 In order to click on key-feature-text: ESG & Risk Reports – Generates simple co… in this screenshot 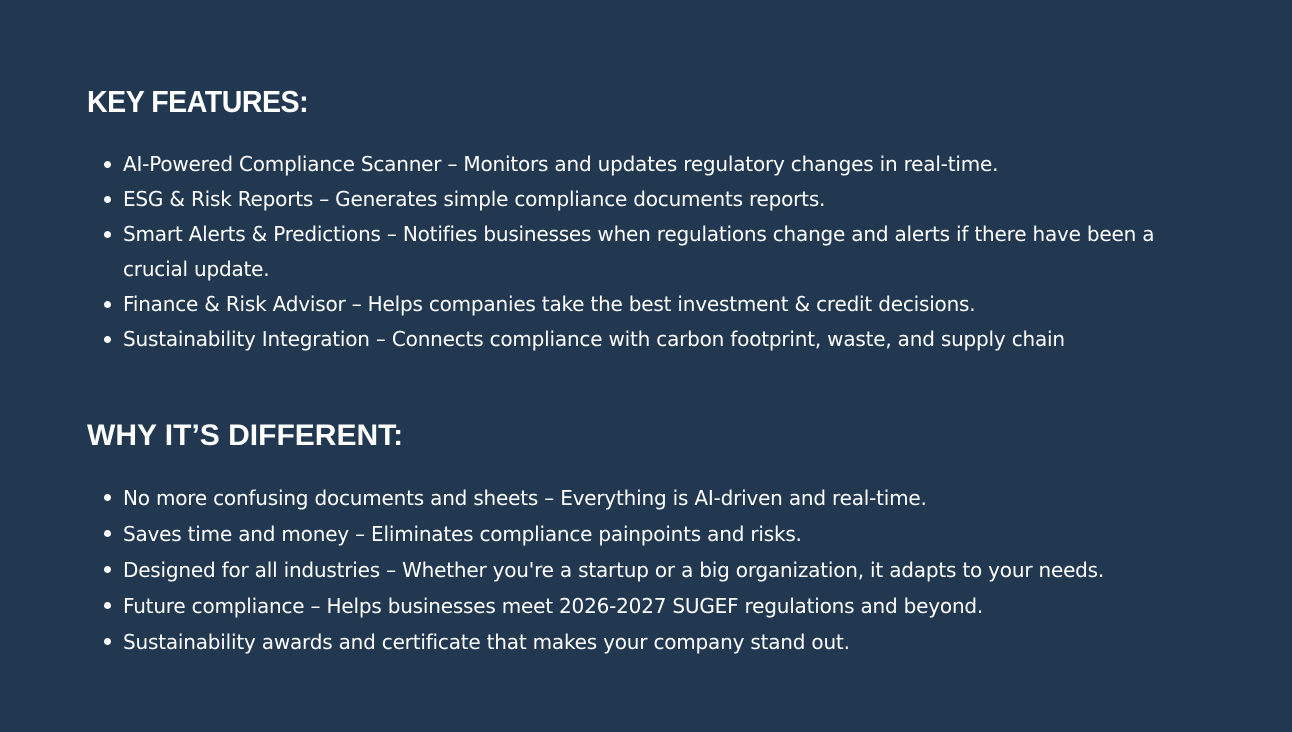, I will do `click(474, 199)`.